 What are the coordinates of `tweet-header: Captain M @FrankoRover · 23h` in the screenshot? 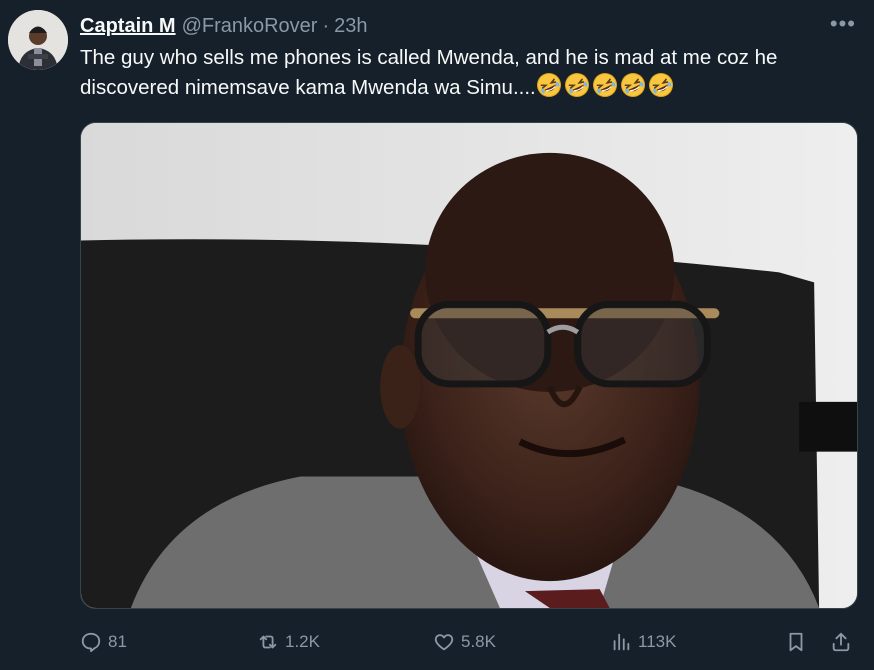 It's located at (224, 26).